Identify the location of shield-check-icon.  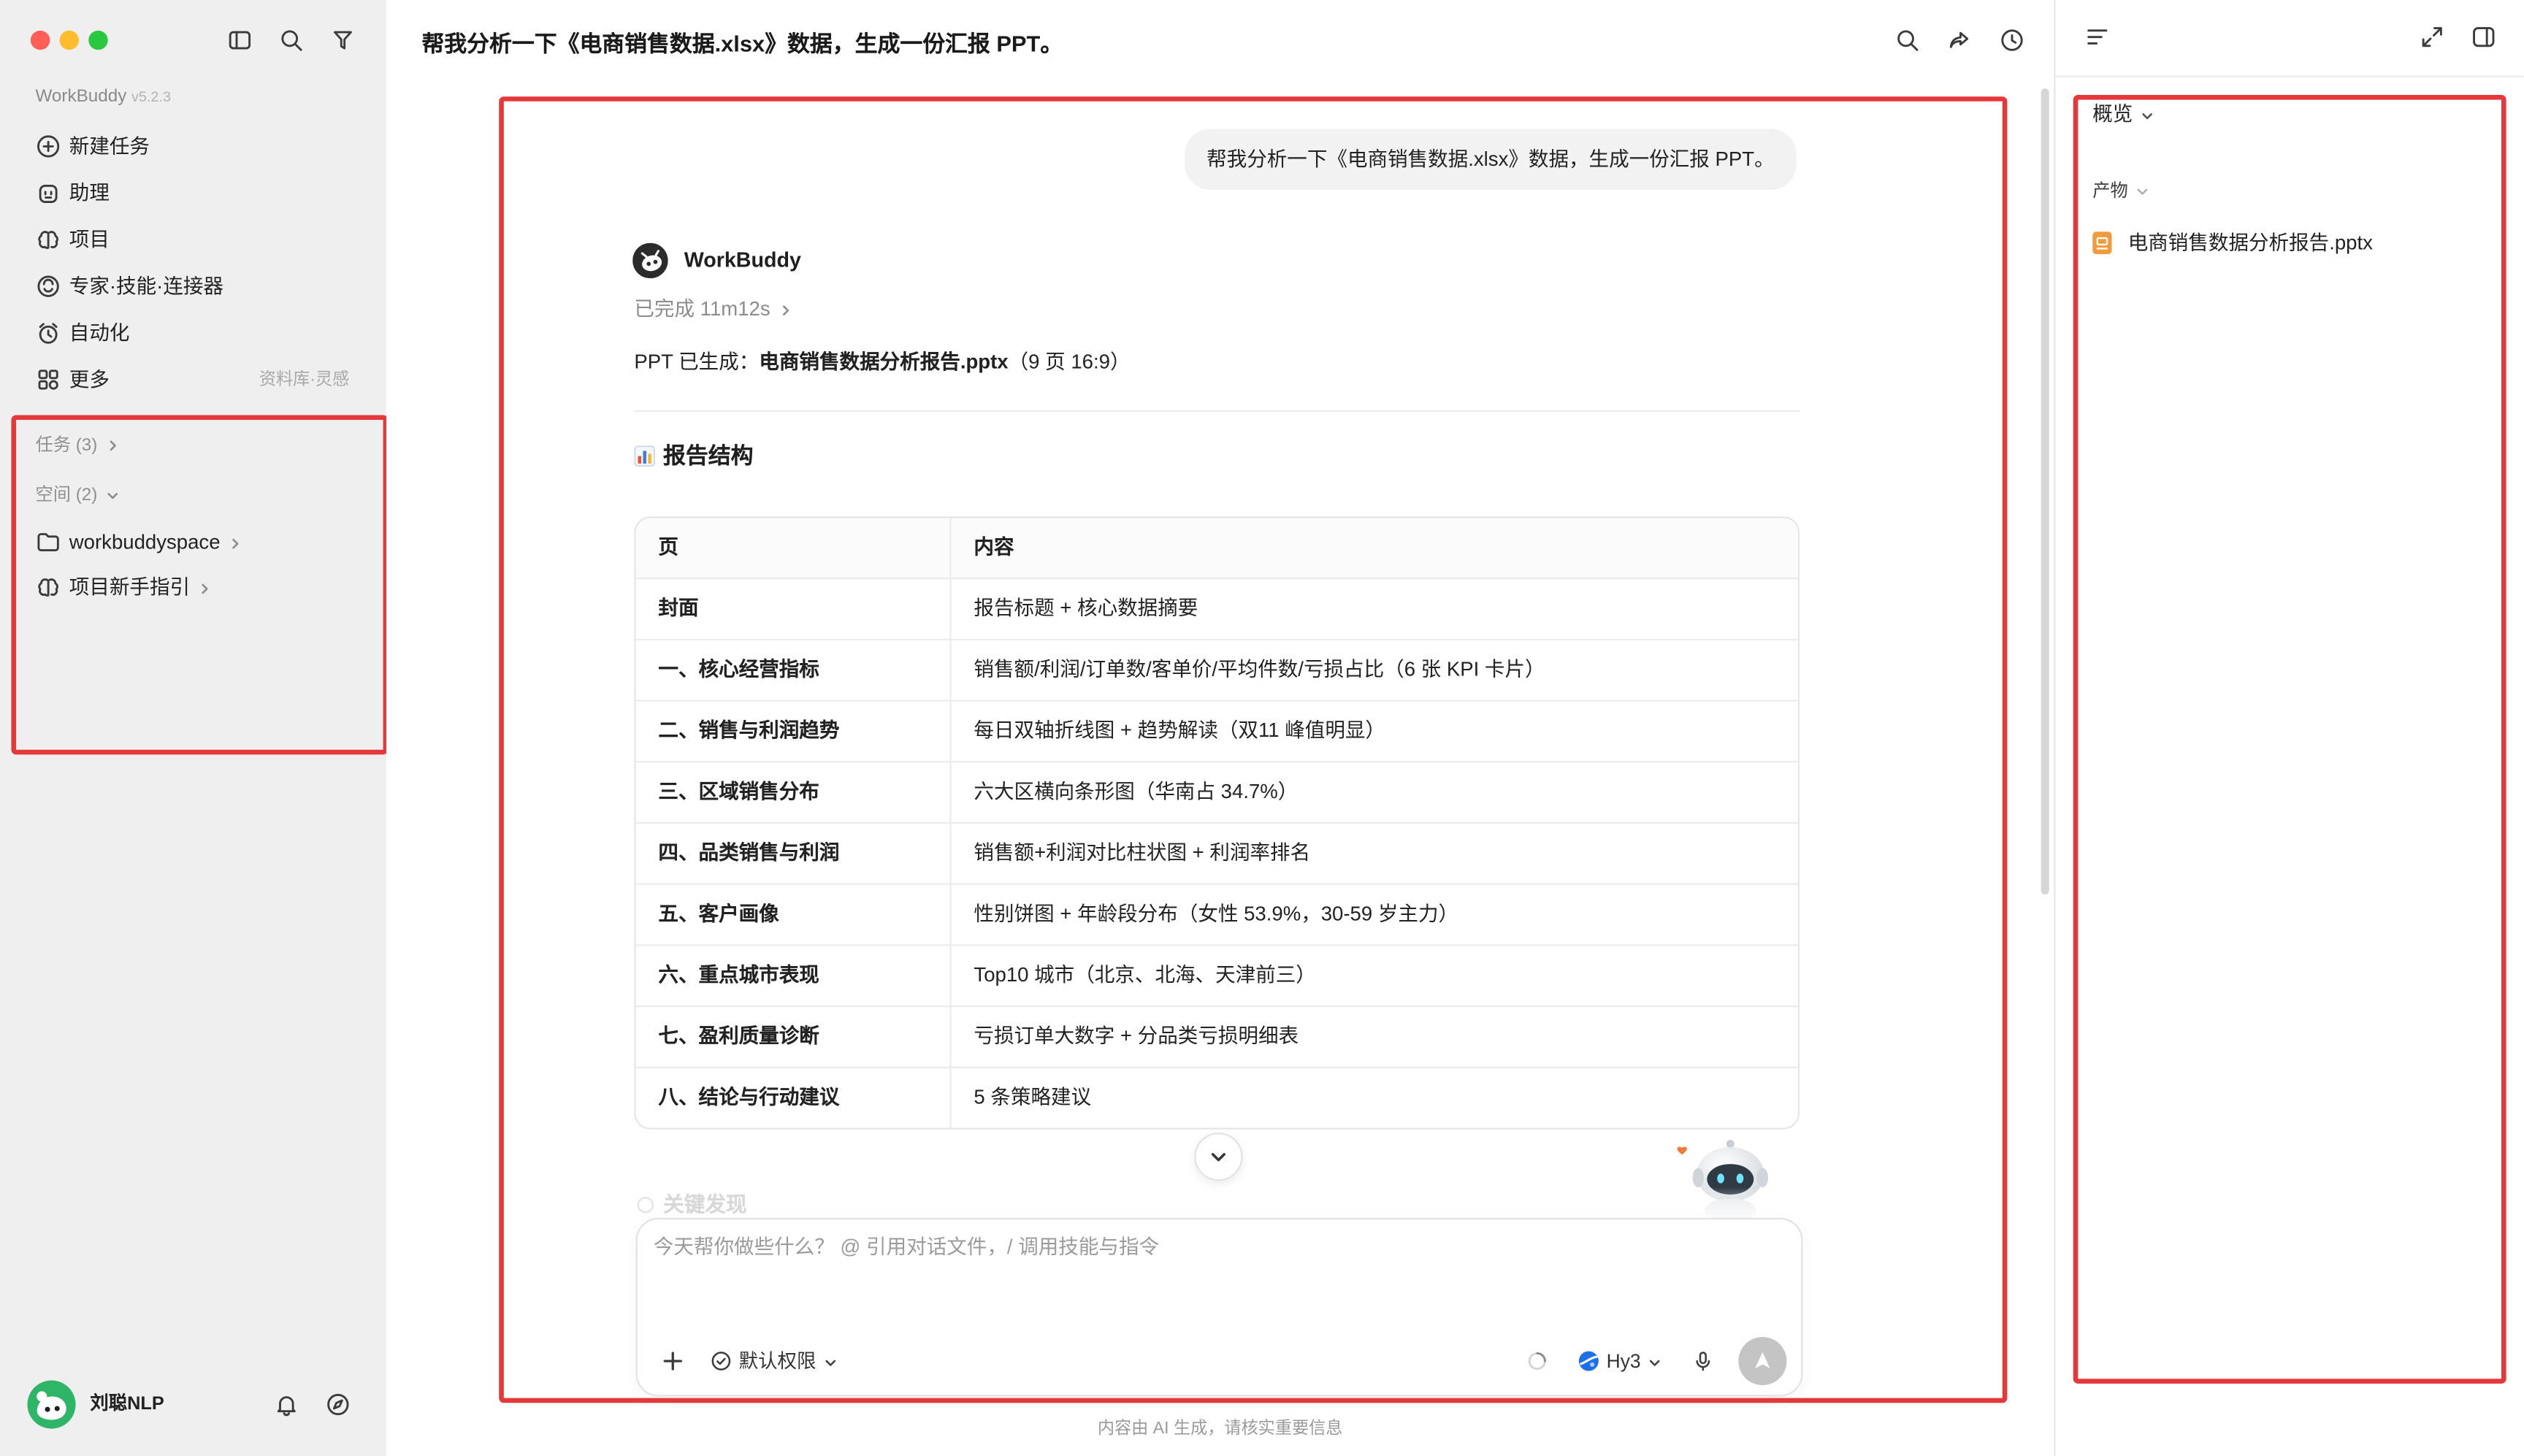
(721, 1361).